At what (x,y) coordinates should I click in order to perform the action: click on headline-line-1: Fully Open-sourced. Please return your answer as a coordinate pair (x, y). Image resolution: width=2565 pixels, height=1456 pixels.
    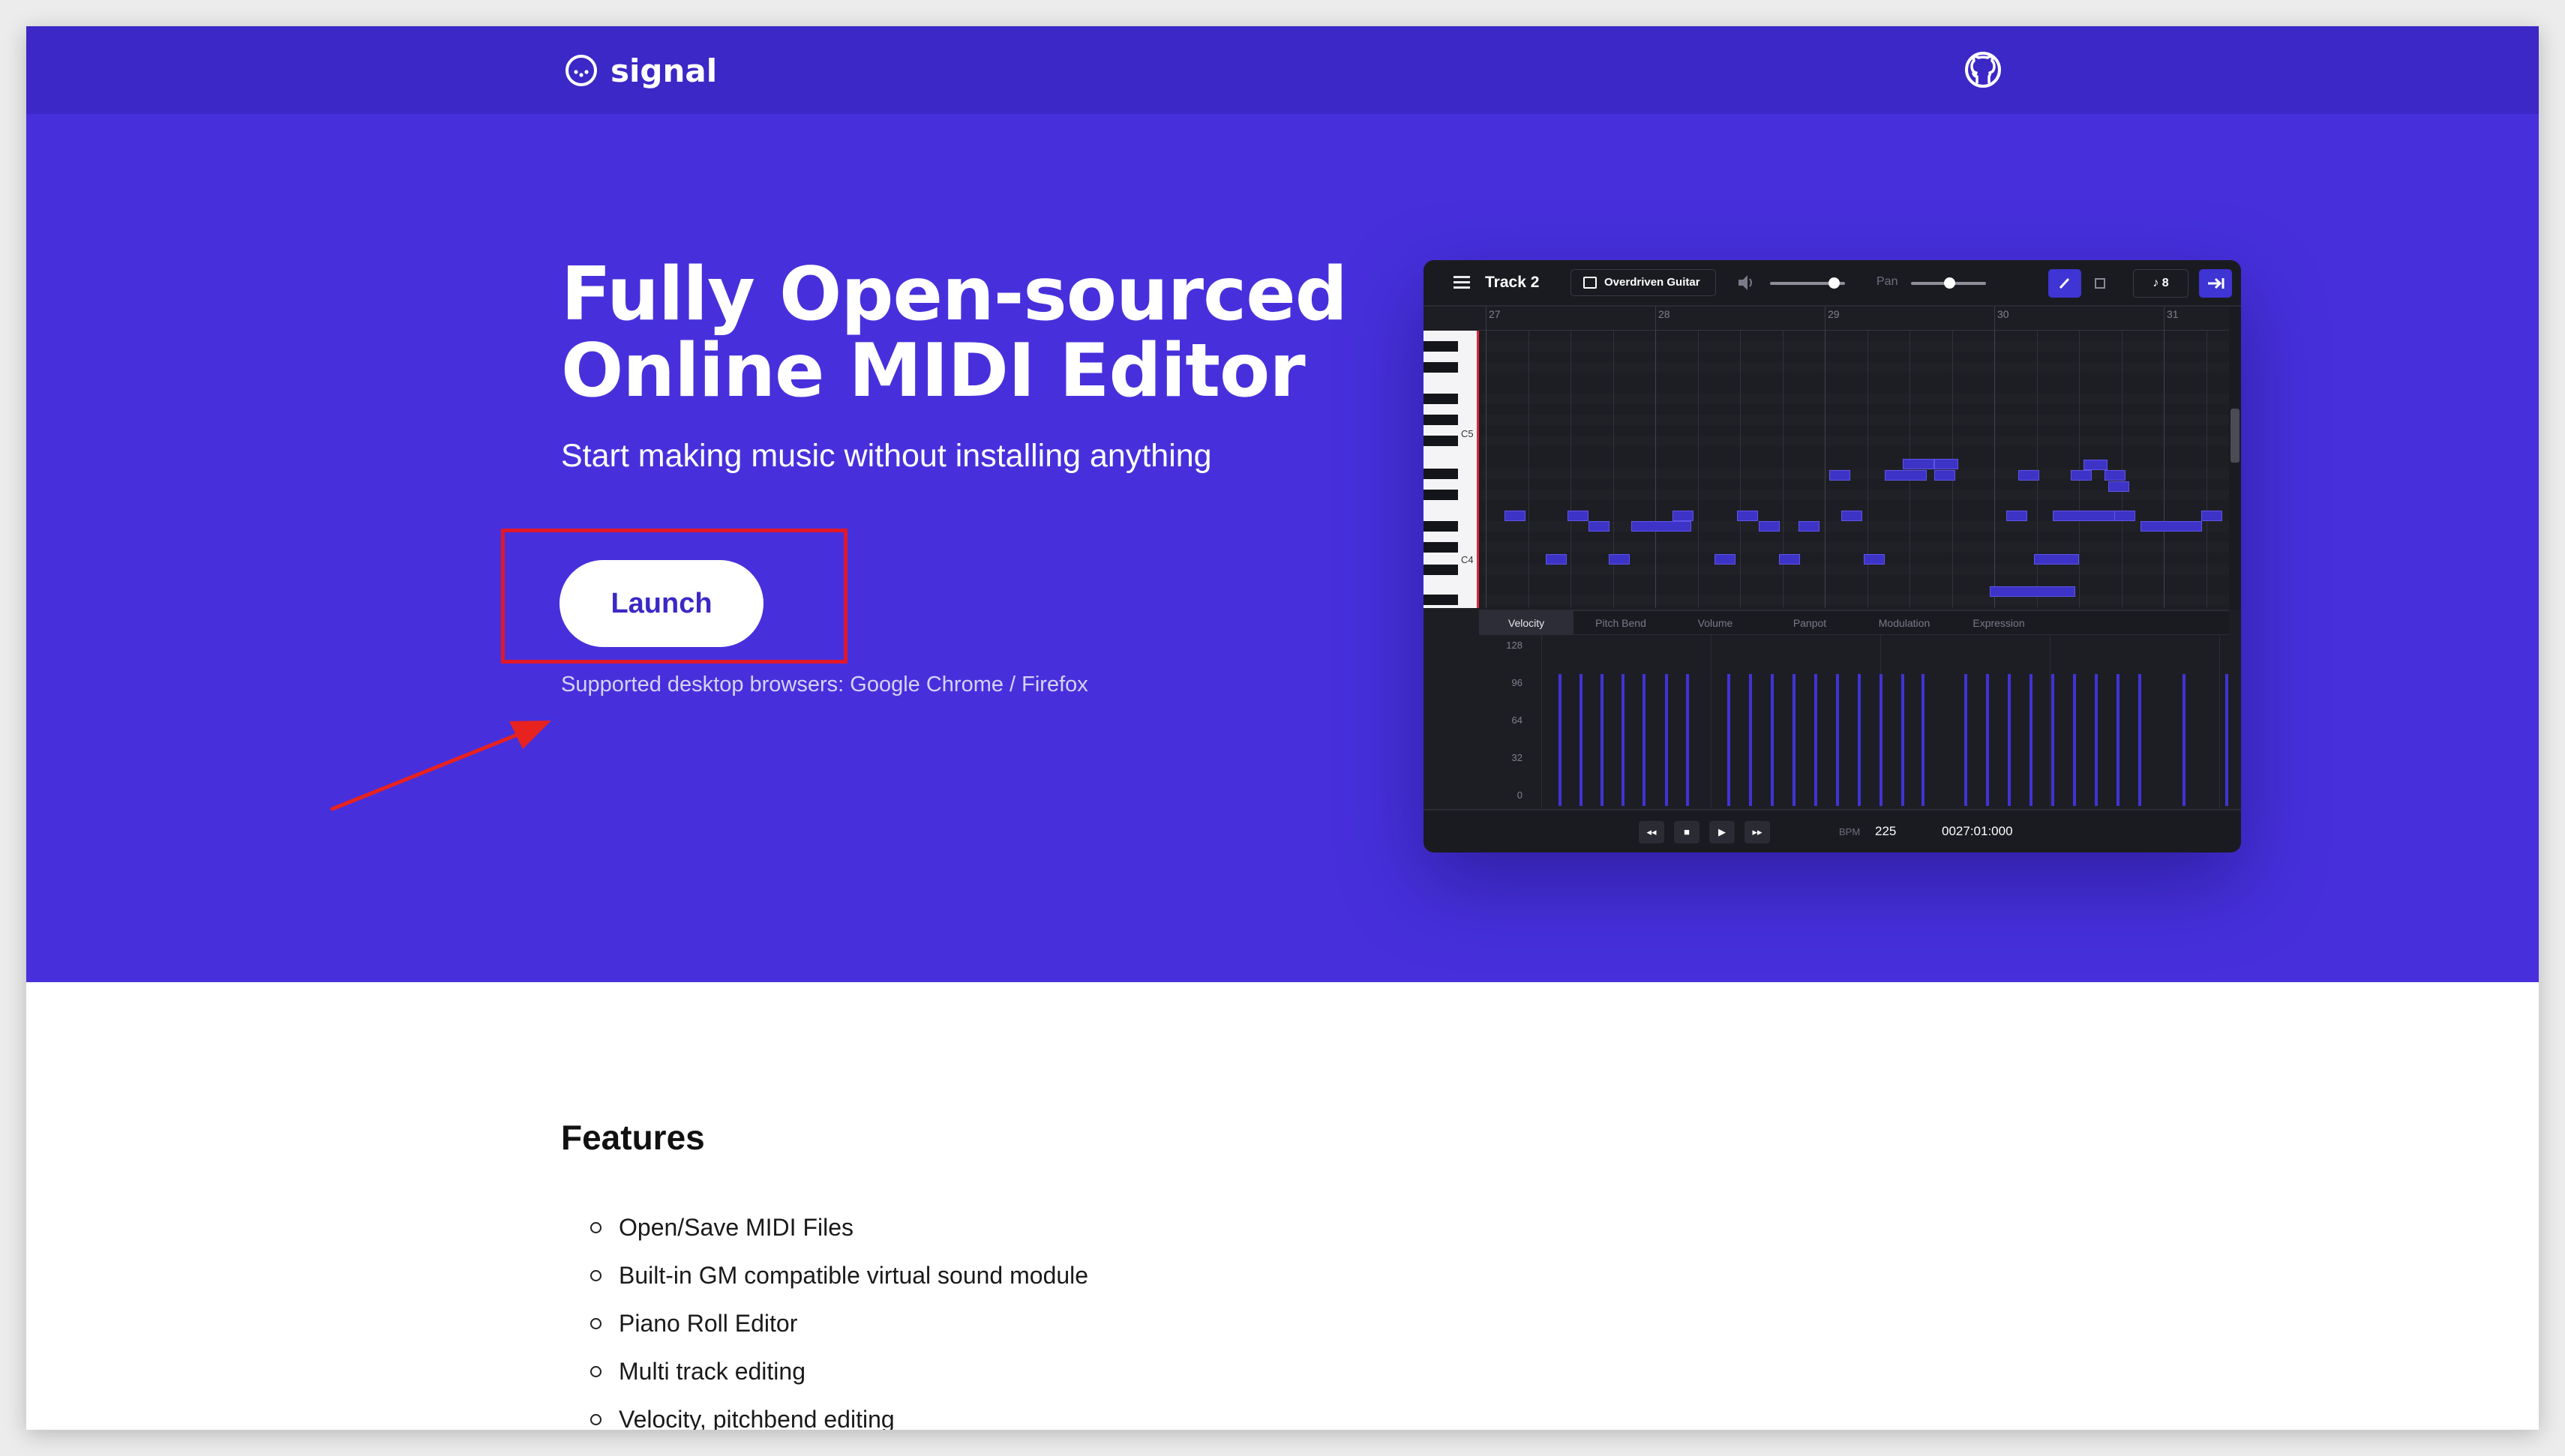
    Looking at the image, I should click on (954, 294).